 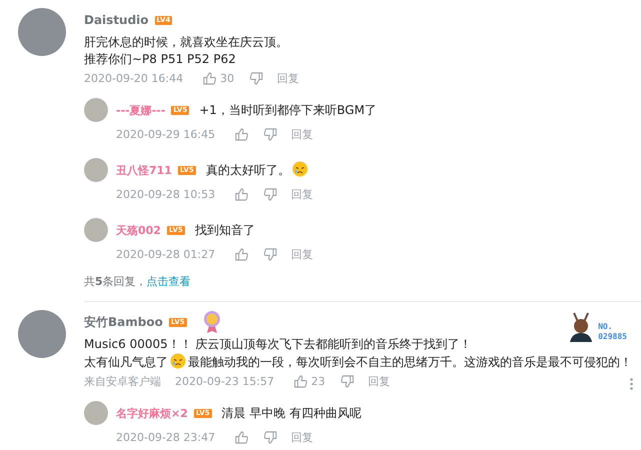 I want to click on fan-badge-label: NO., so click(x=606, y=327).